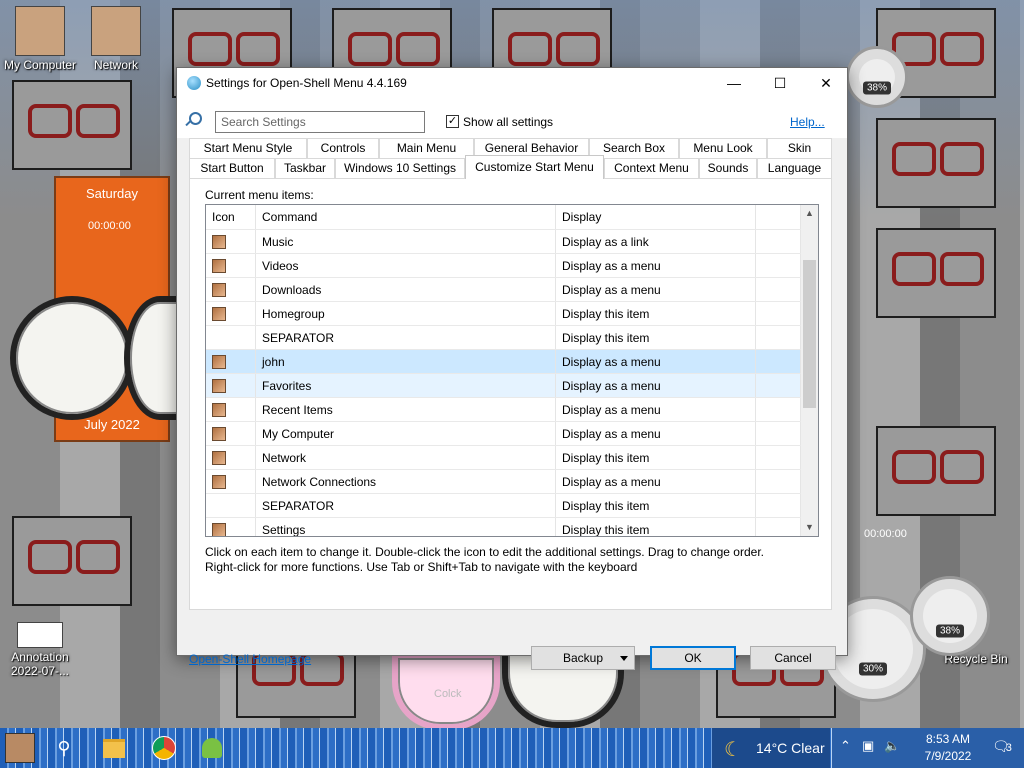 The width and height of the screenshot is (1024, 768). I want to click on weather-text: 14°C Clear, so click(790, 748).